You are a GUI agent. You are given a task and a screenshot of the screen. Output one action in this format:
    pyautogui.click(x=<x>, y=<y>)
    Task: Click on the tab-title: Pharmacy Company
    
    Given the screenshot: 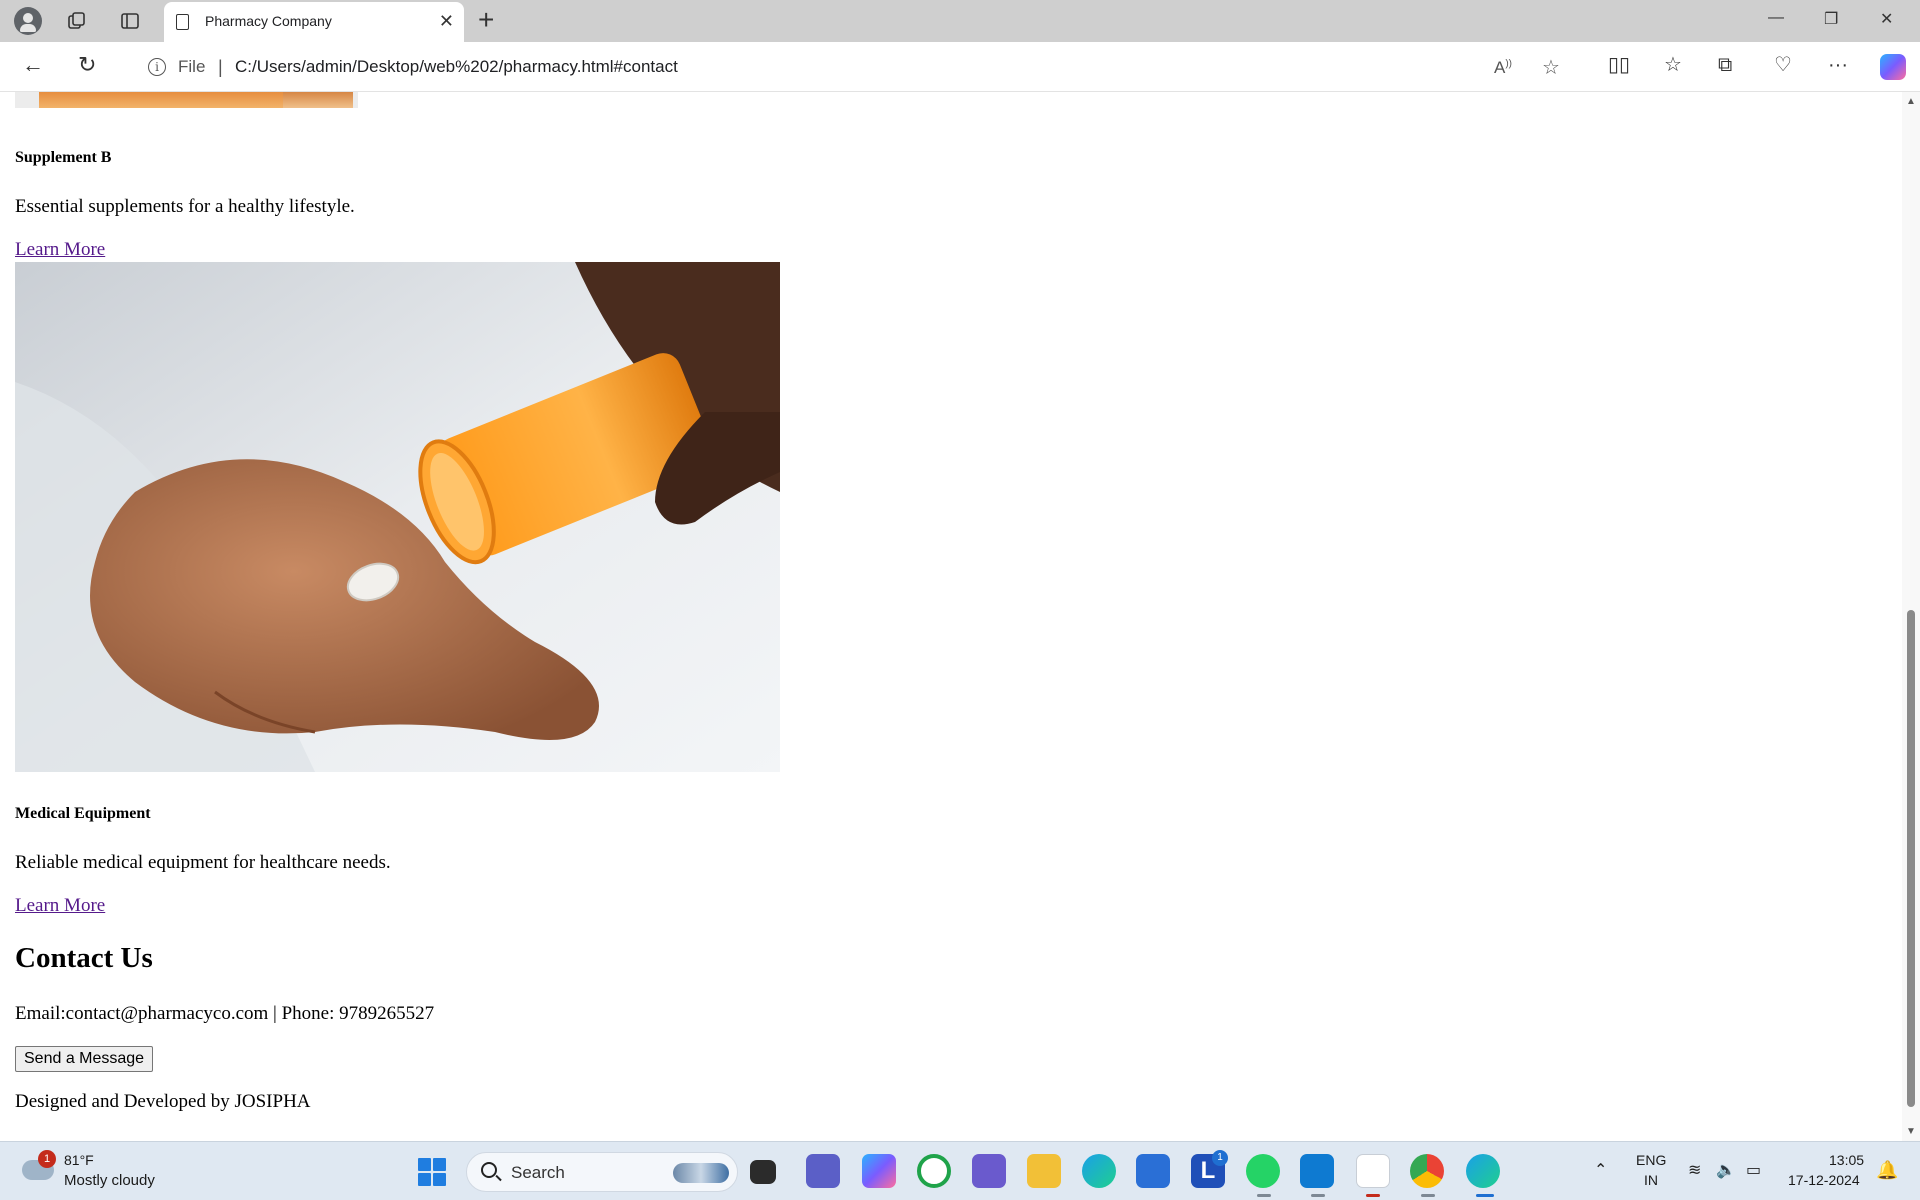 What is the action you would take?
    pyautogui.click(x=268, y=21)
    